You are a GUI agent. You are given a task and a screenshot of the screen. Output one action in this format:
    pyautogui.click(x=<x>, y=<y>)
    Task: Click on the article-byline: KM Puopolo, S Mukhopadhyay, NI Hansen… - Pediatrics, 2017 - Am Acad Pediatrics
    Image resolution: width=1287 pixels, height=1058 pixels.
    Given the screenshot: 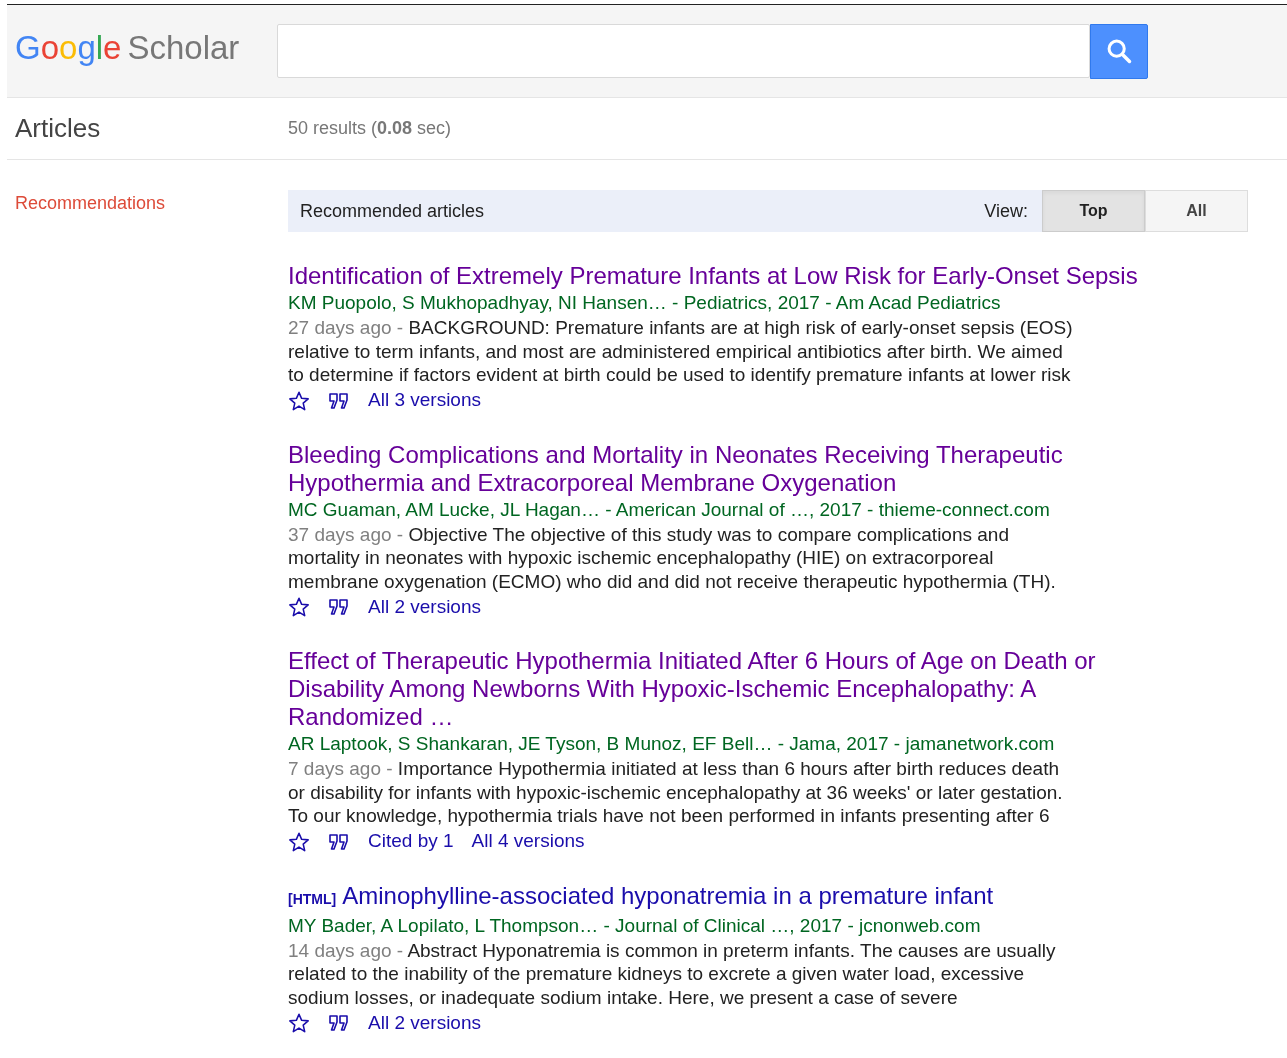 What is the action you would take?
    pyautogui.click(x=644, y=303)
    